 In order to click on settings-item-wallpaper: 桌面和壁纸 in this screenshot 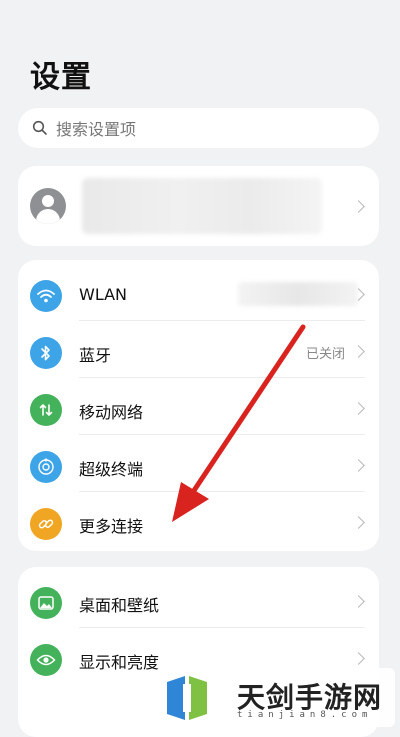, I will do `click(198, 599)`.